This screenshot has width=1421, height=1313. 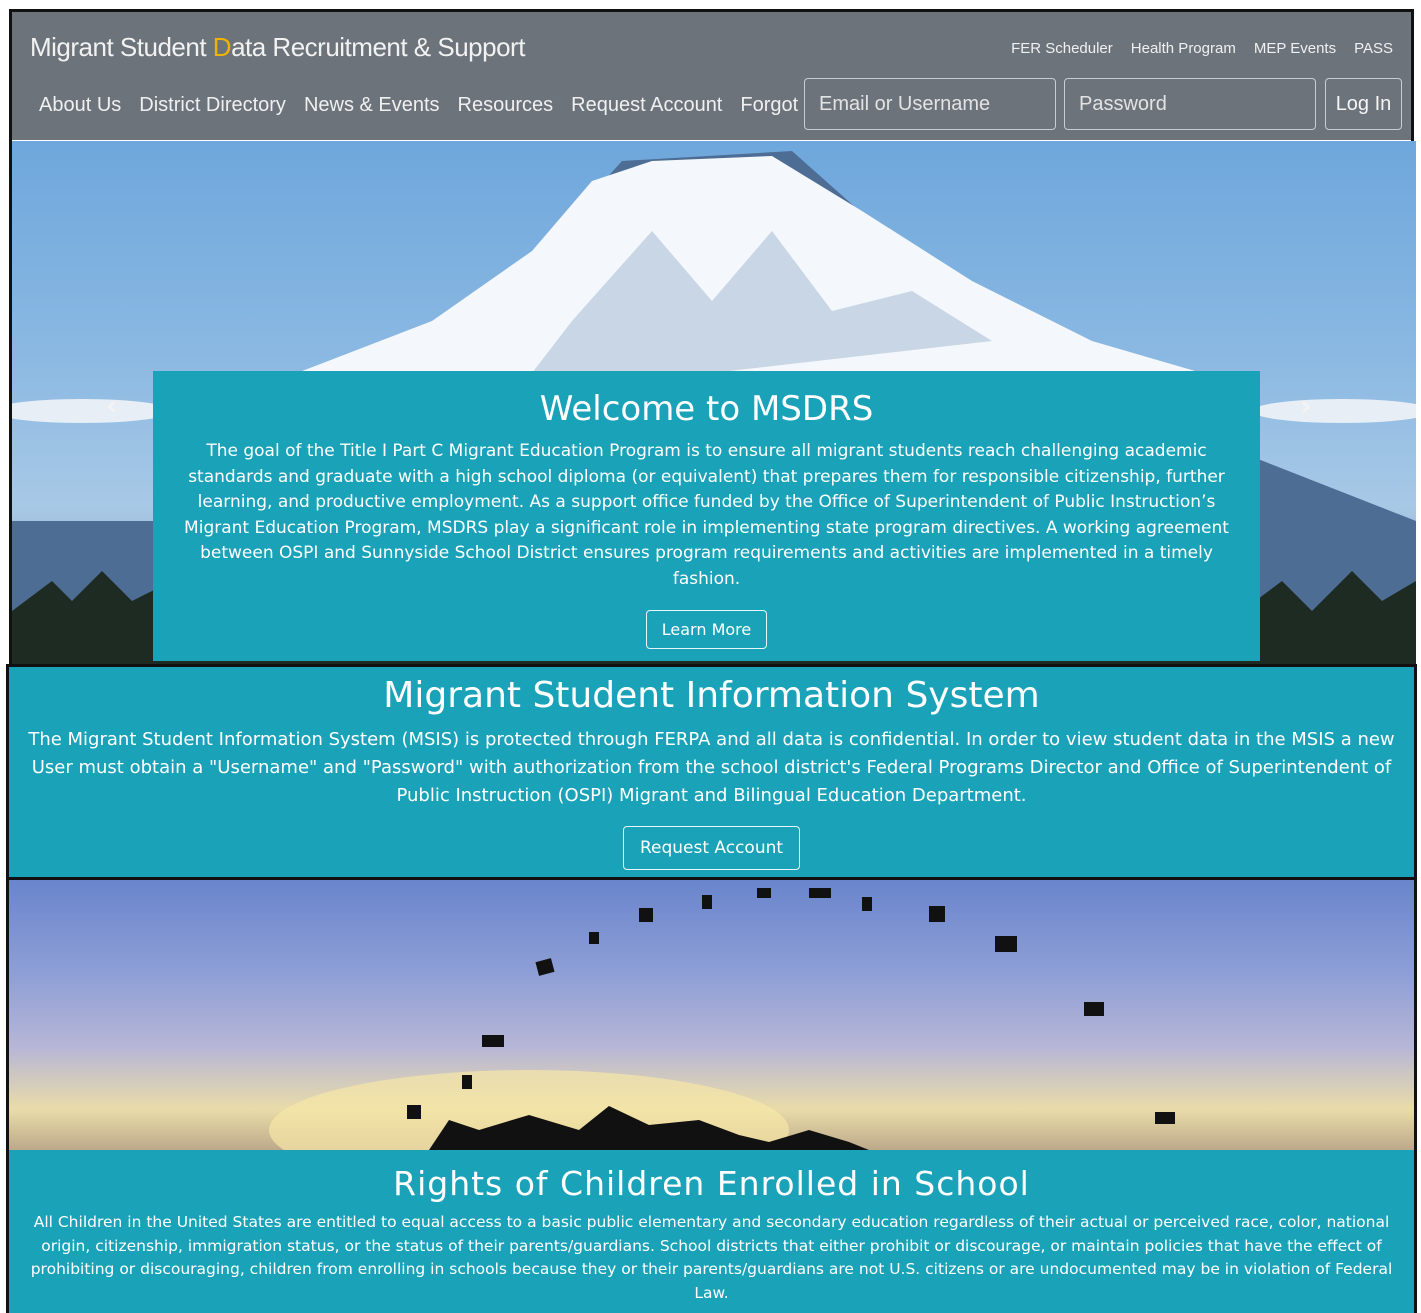 What do you see at coordinates (1373, 48) in the screenshot?
I see `link-pass: PASS` at bounding box center [1373, 48].